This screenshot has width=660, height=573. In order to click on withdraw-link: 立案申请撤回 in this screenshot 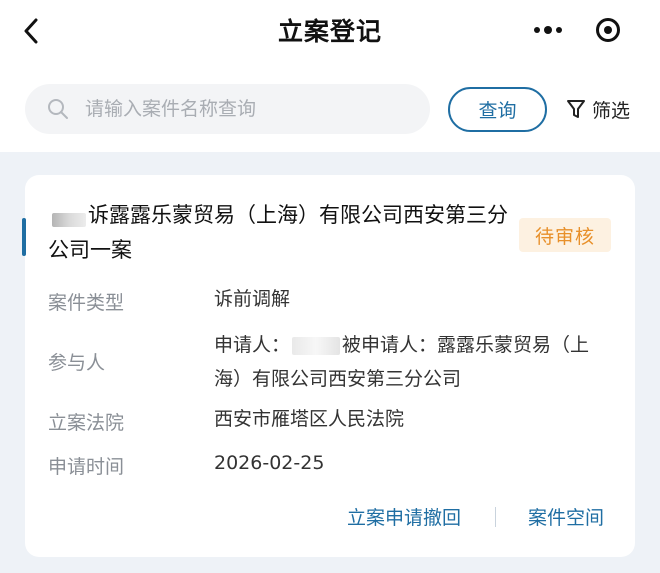, I will do `click(404, 516)`.